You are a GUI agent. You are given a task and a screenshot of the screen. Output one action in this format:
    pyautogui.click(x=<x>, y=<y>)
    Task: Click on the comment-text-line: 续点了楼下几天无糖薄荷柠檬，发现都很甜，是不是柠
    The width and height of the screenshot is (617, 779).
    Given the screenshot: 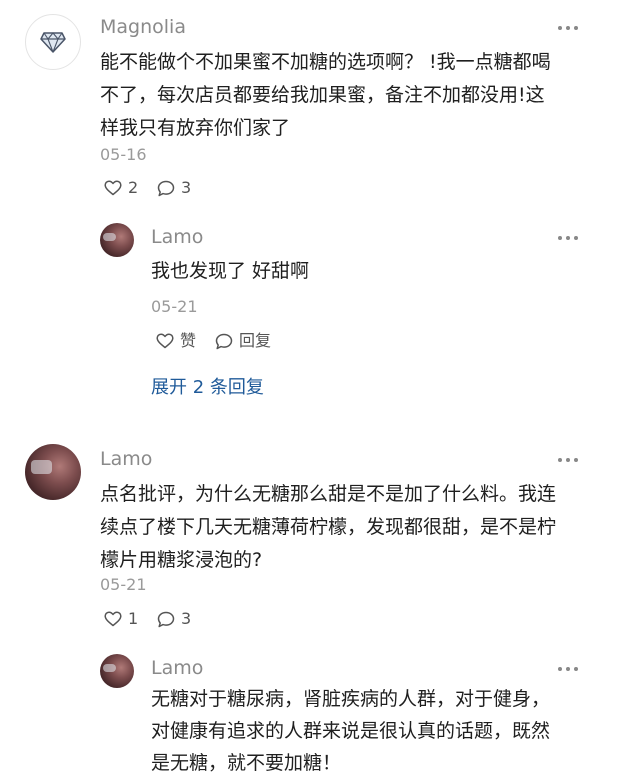 What is the action you would take?
    pyautogui.click(x=328, y=527)
    